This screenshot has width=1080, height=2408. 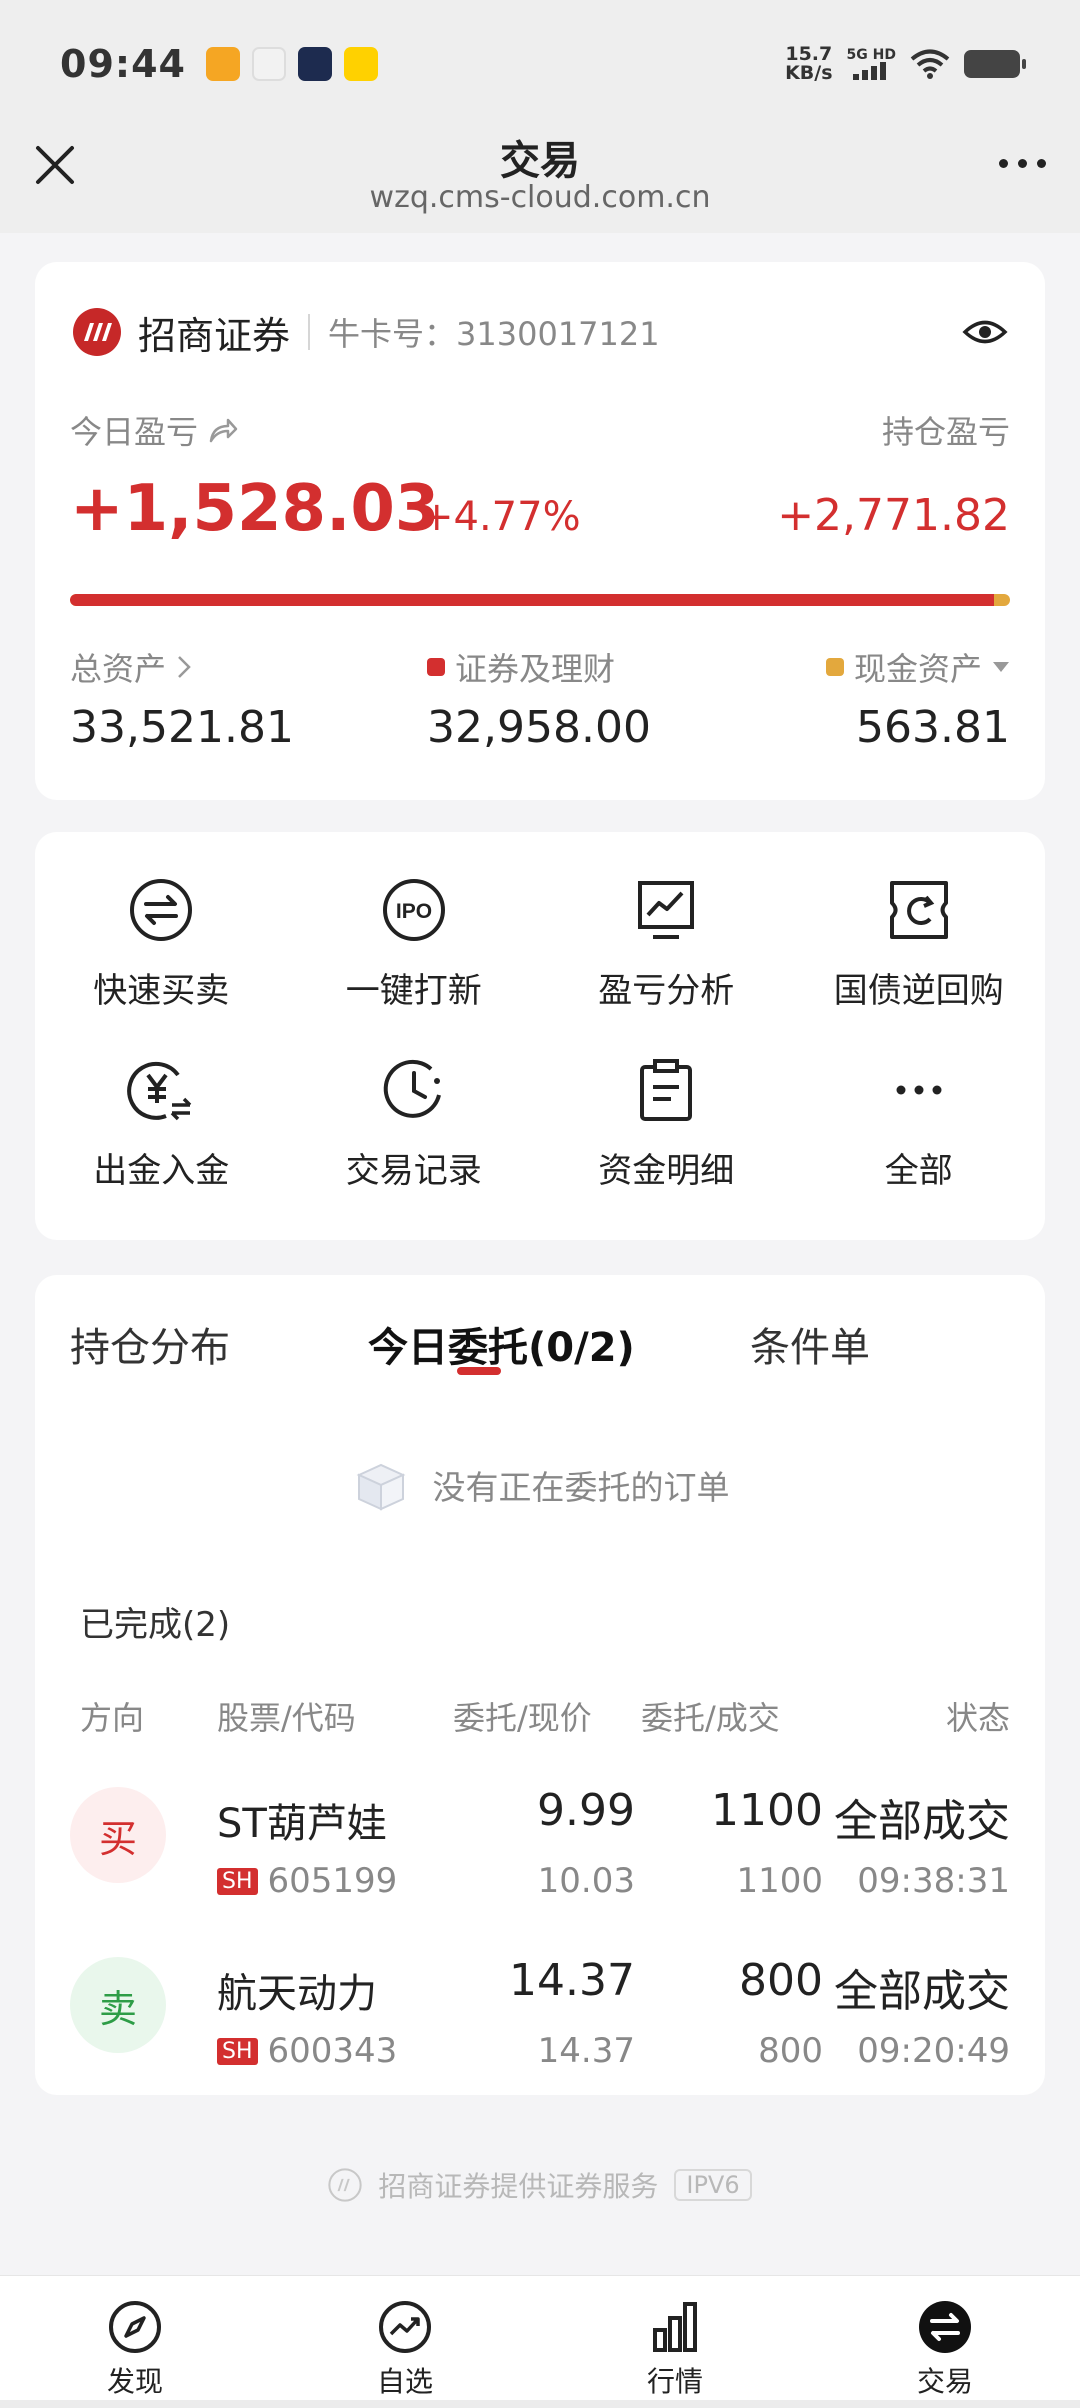 I want to click on function-quick-trade: 快速买卖, so click(x=161, y=947).